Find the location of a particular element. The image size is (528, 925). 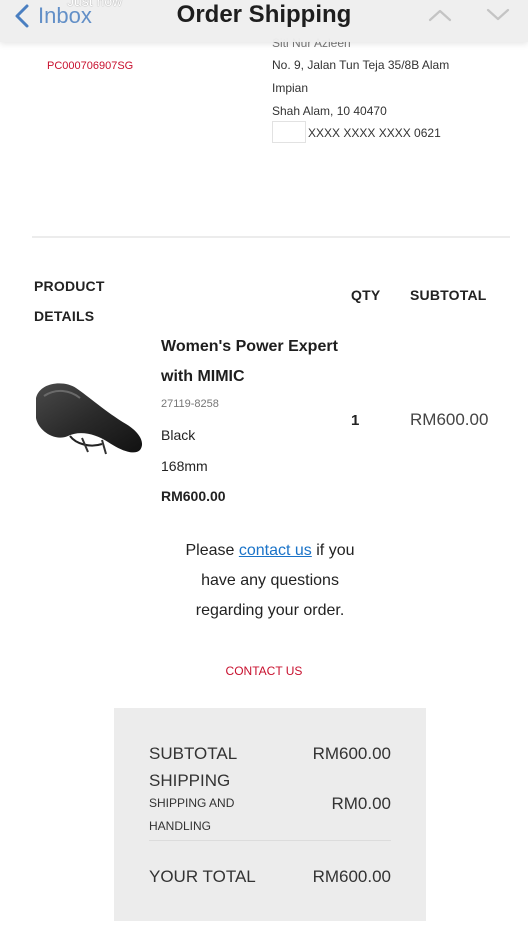

section-divider is located at coordinates (271, 237).